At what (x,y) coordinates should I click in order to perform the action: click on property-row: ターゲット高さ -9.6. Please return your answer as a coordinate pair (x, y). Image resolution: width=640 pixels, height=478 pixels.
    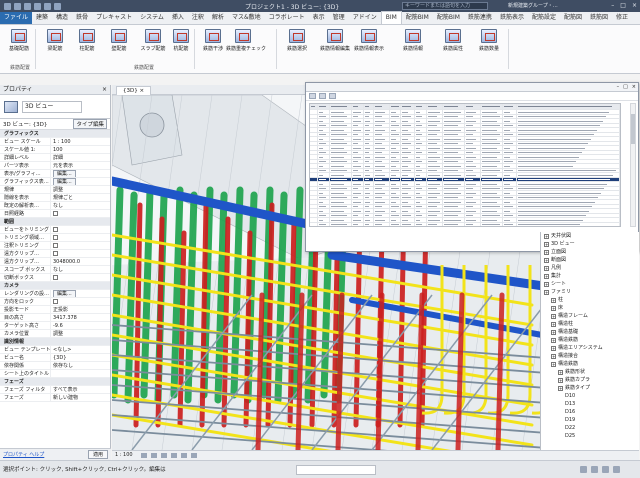
    Looking at the image, I should click on (55, 326).